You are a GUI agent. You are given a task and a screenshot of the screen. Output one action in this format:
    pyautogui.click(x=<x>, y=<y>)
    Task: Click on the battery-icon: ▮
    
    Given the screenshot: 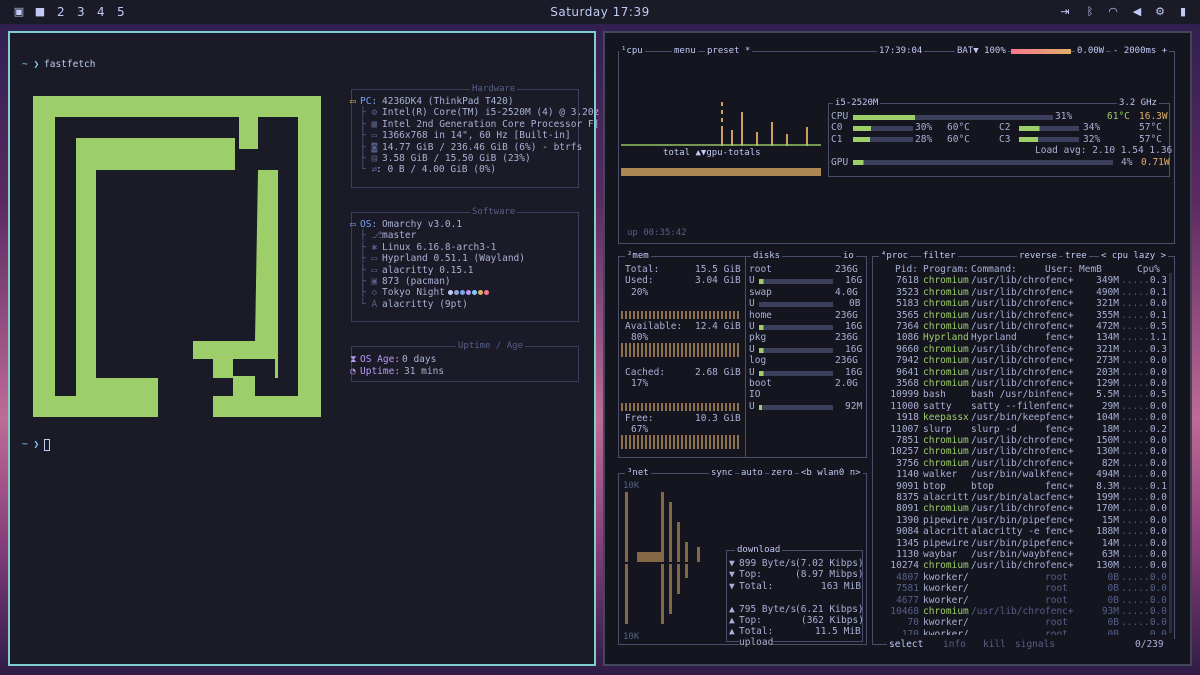 What is the action you would take?
    pyautogui.click(x=1183, y=12)
    